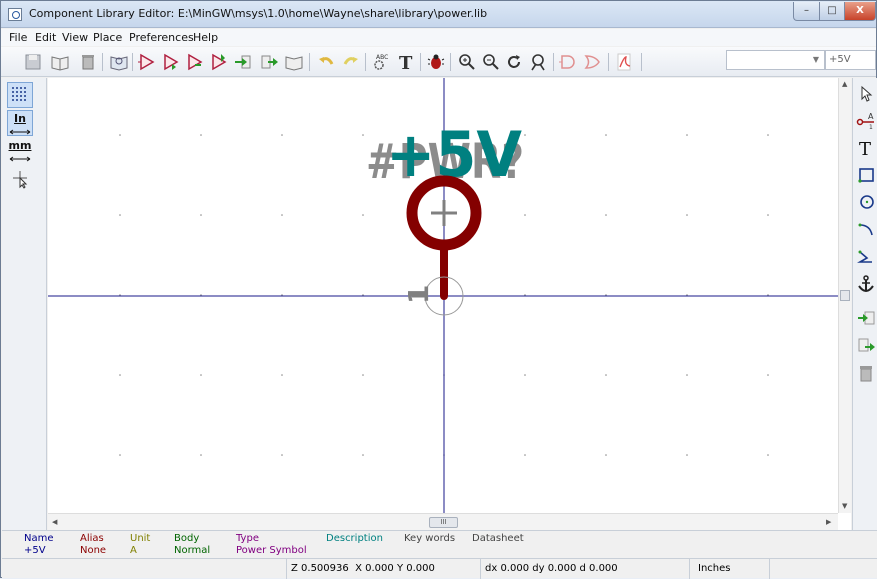 This screenshot has width=877, height=579. Describe the element at coordinates (20, 123) in the screenshot. I see `inch-units-button: In` at that location.